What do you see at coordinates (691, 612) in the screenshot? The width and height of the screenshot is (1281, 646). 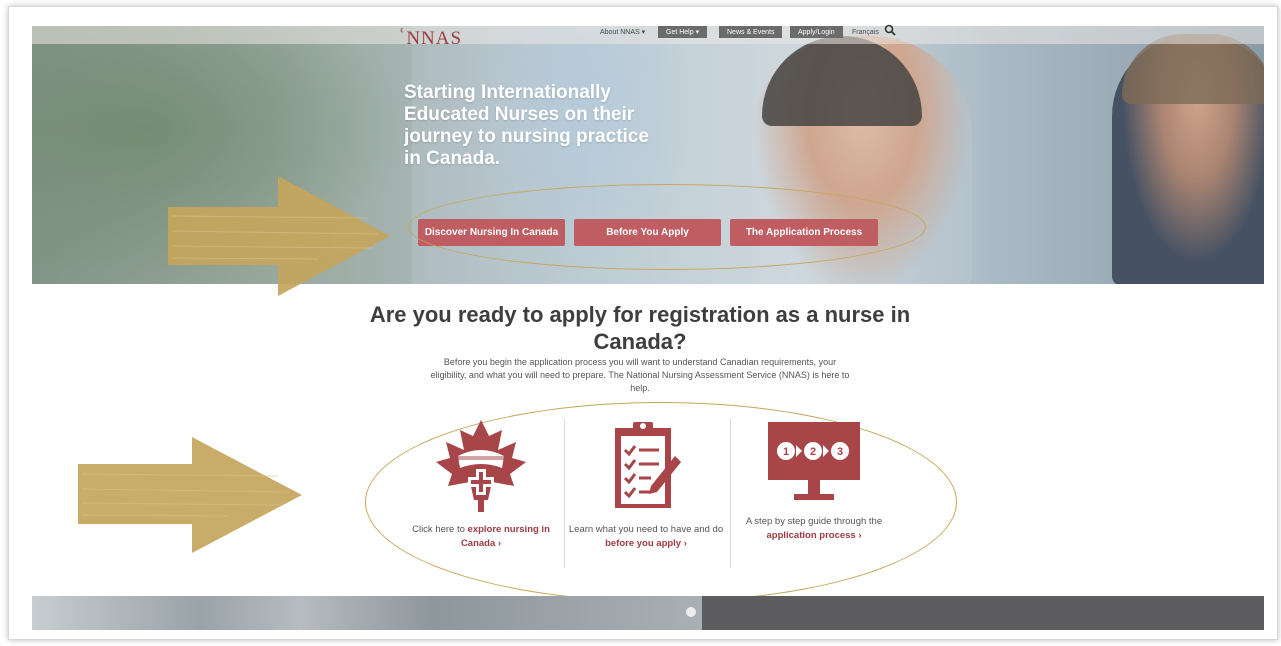 I see `carousel-dot` at bounding box center [691, 612].